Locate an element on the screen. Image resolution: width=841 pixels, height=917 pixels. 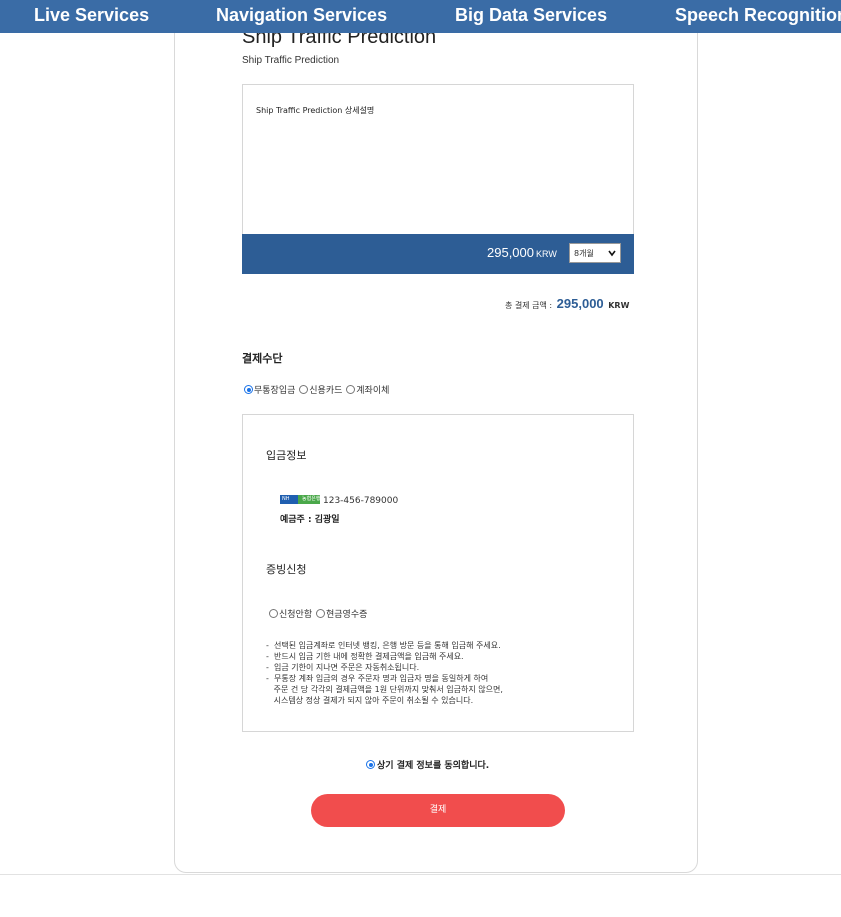
bank-logo-text: NH is located at coordinates (286, 499).